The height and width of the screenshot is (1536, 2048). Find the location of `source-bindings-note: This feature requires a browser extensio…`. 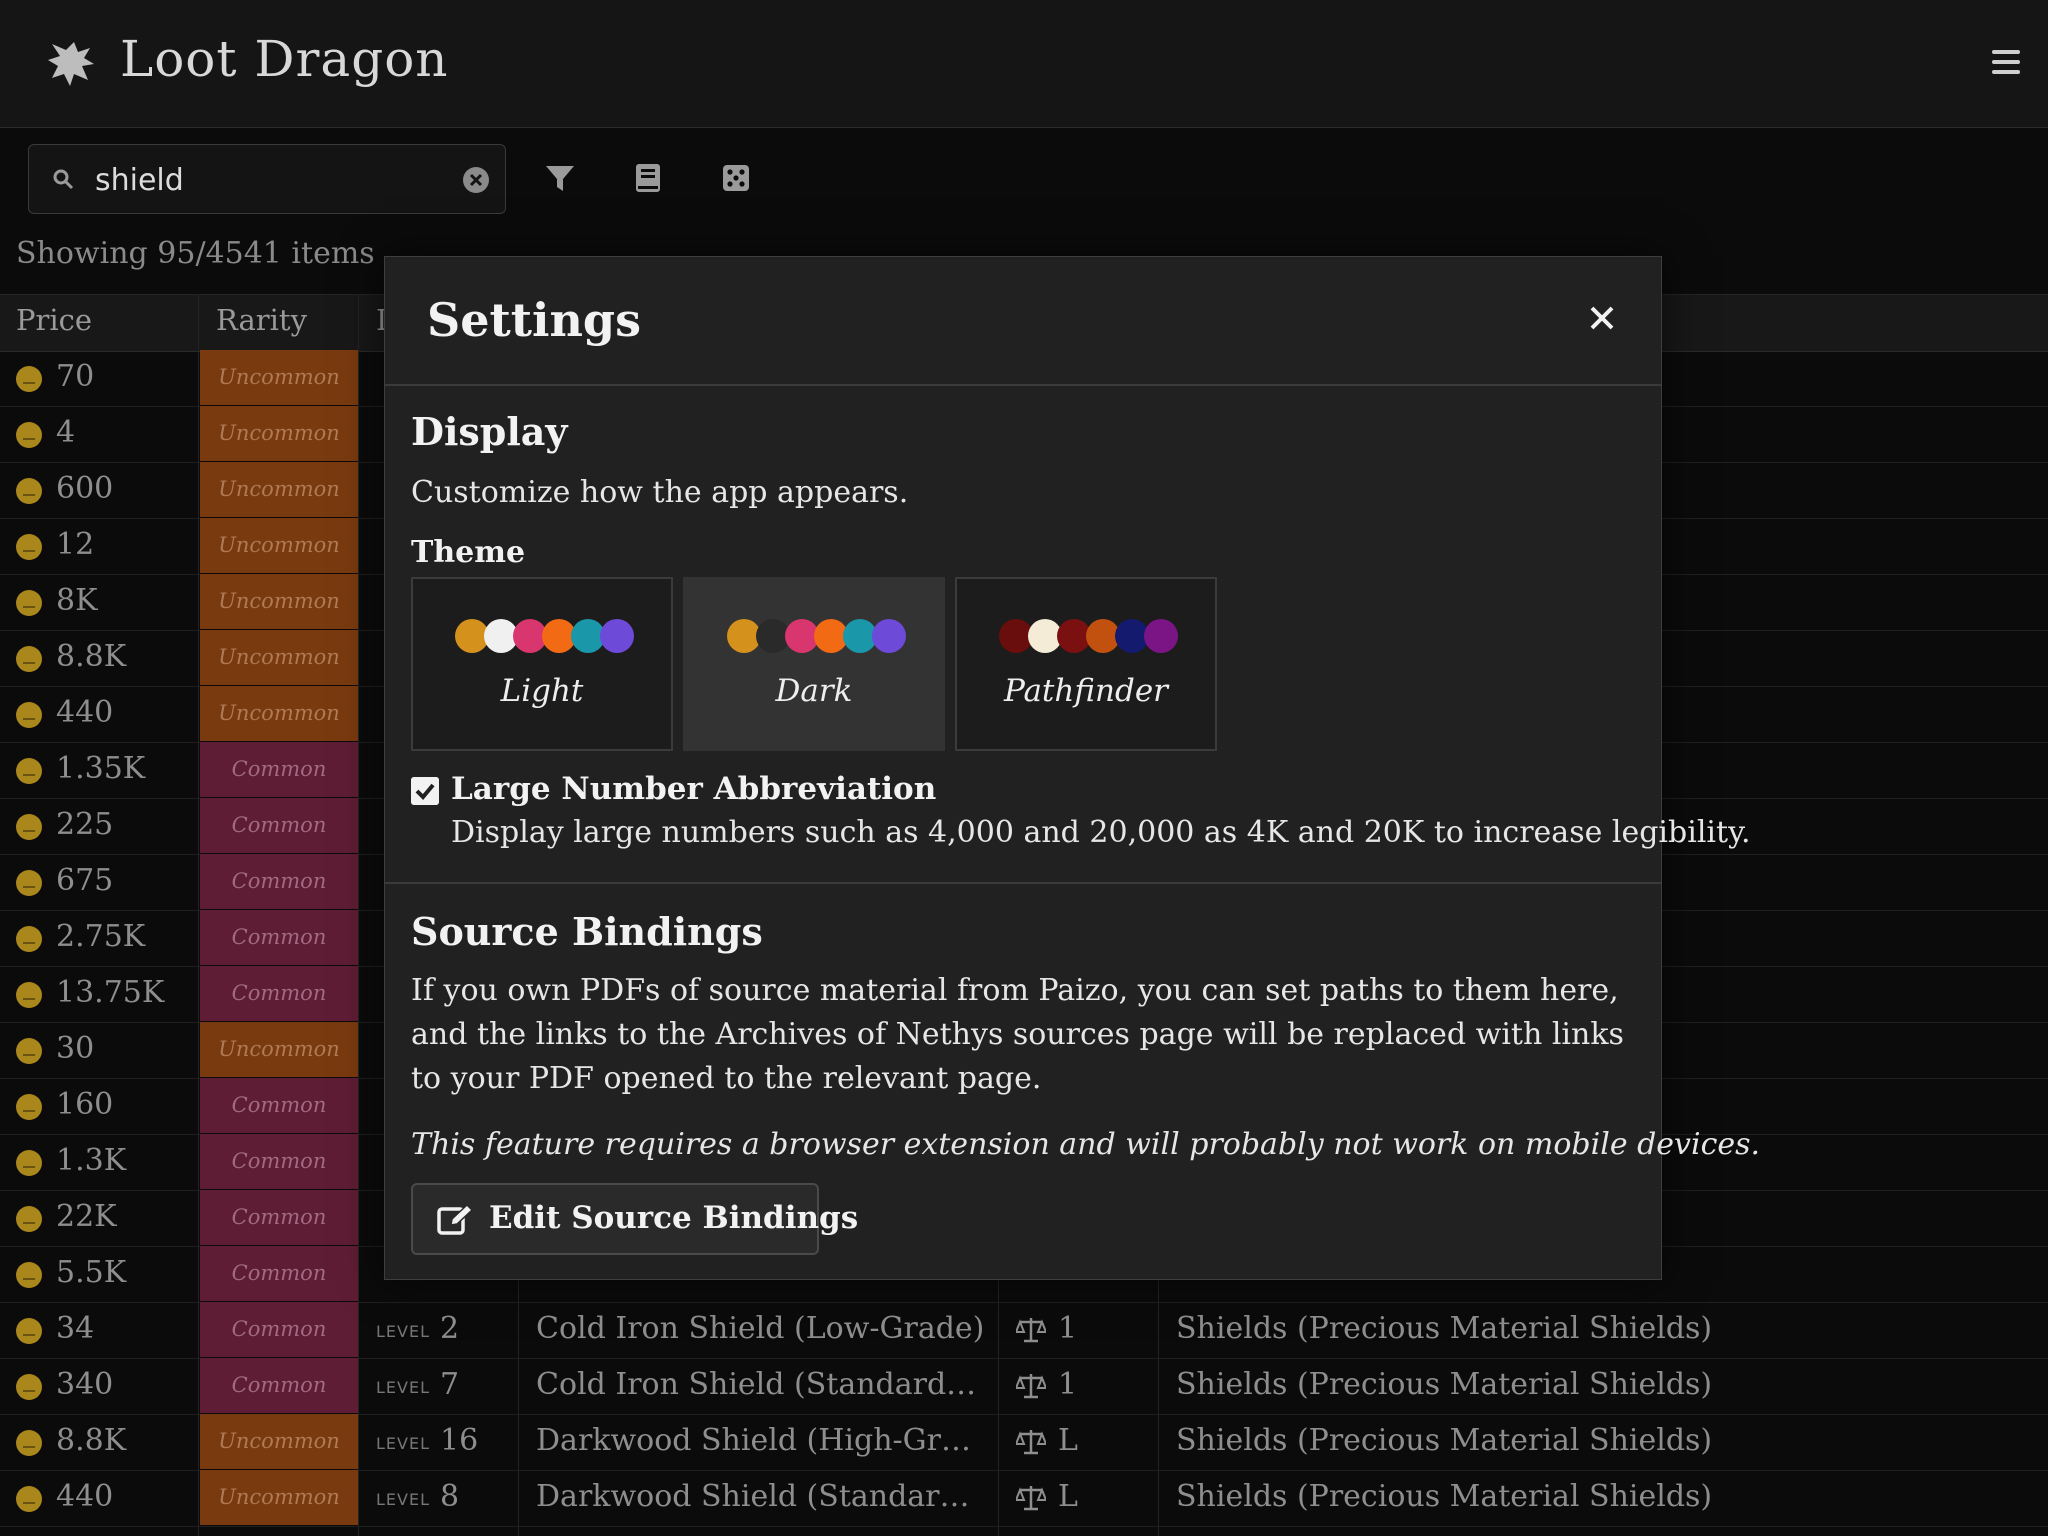

source-bindings-note: This feature requires a browser extensio… is located at coordinates (1086, 1144).